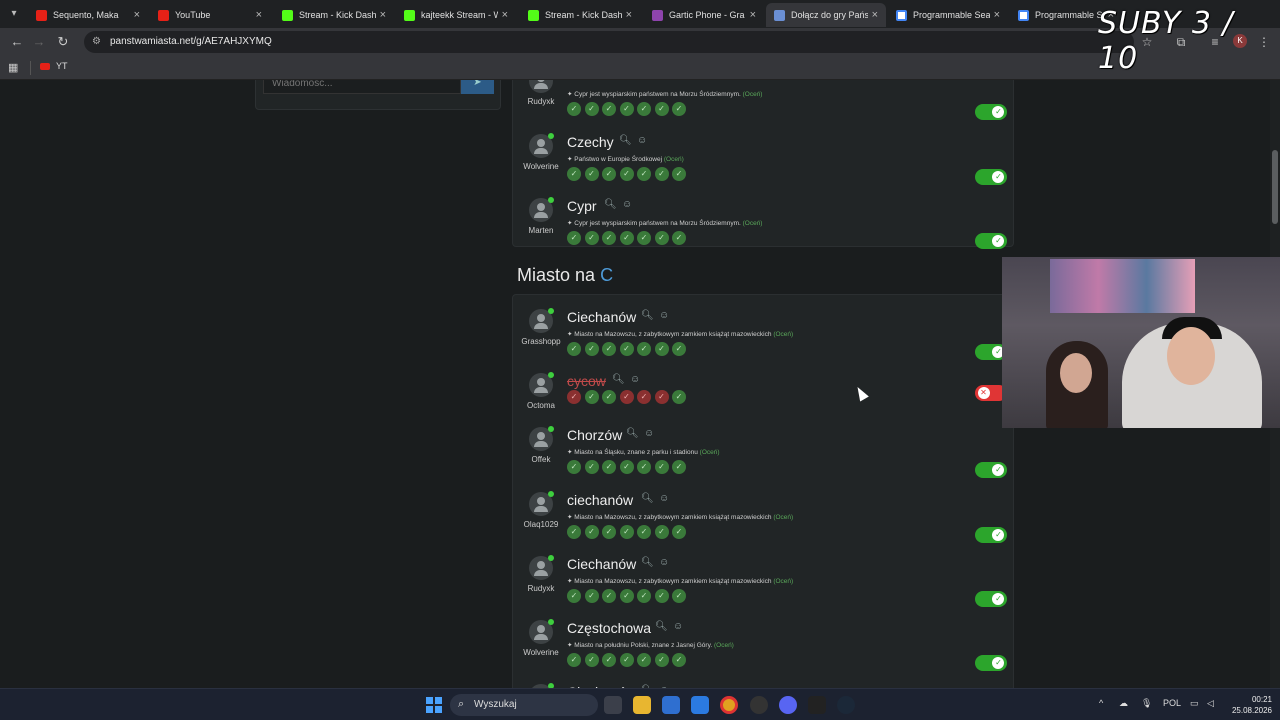 This screenshot has height=720, width=1280. Describe the element at coordinates (434, 705) in the screenshot. I see `windows-start-icon` at that location.